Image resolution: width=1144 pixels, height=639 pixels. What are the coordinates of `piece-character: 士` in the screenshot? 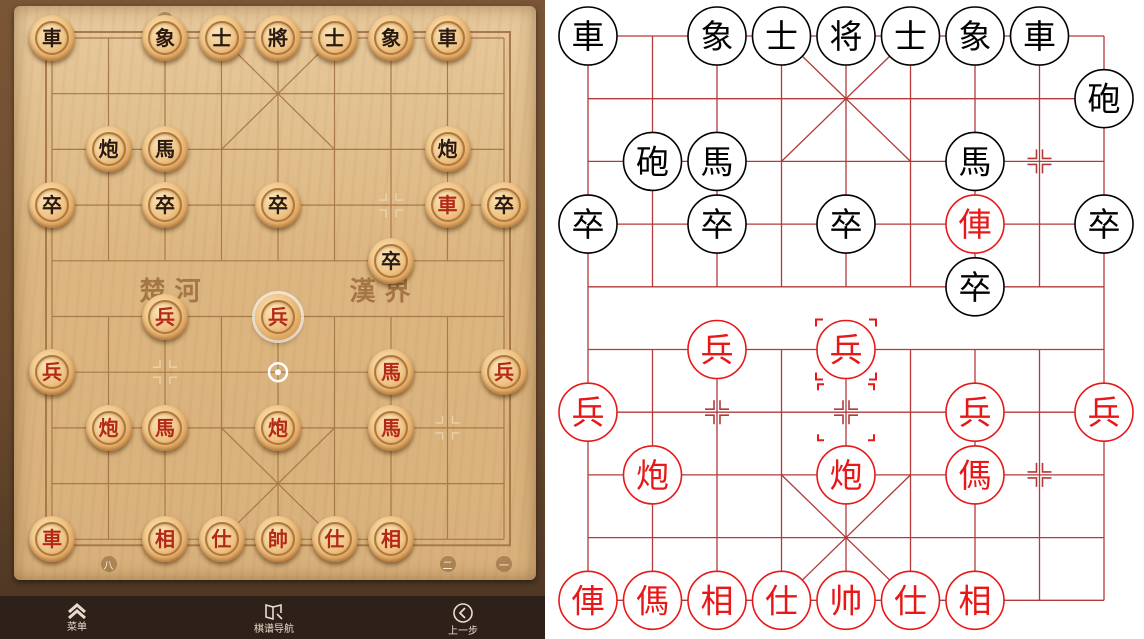 It's located at (910, 36).